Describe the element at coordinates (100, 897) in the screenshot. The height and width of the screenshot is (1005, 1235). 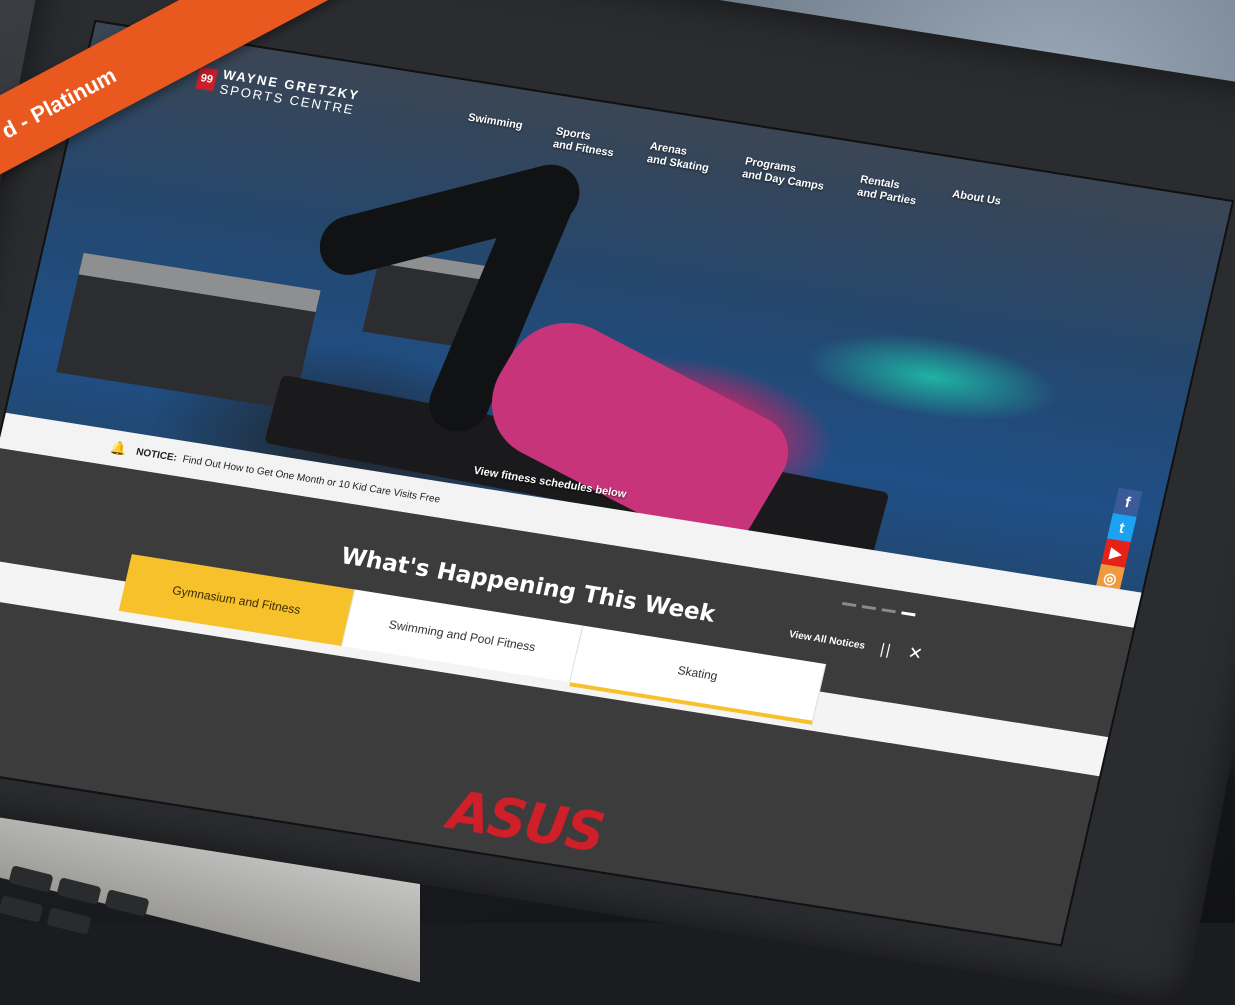
I see `keyboard-keys` at that location.